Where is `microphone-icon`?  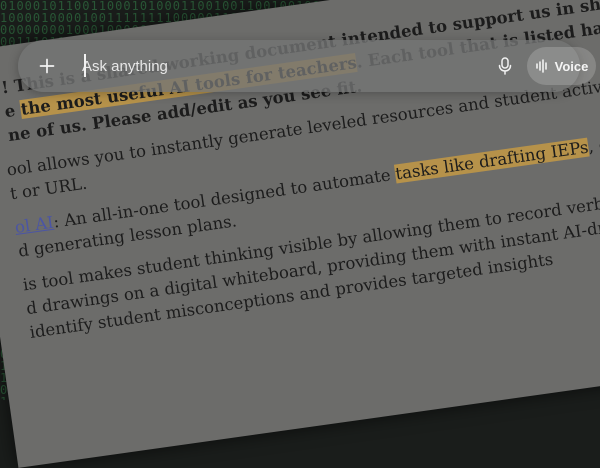 microphone-icon is located at coordinates (505, 66).